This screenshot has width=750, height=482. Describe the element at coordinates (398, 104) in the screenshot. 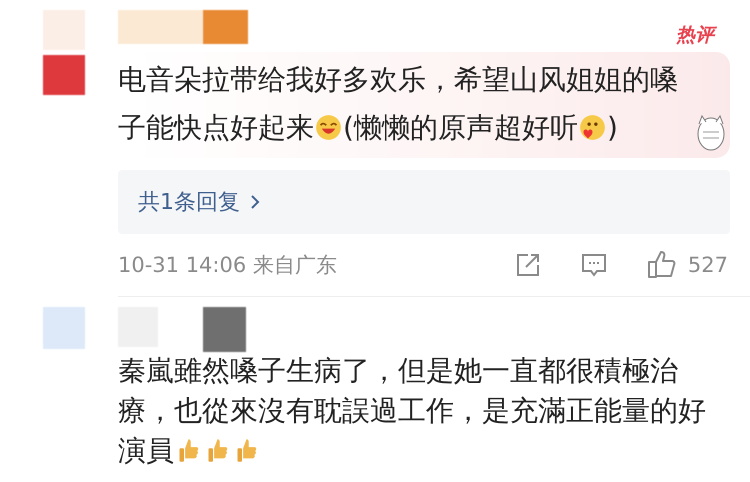

I see `comment-text: 电音朵拉带给我好多欢乐，希望山风姐姐的嗓子能快点好起来 (懒懒的原声超好听 )` at that location.